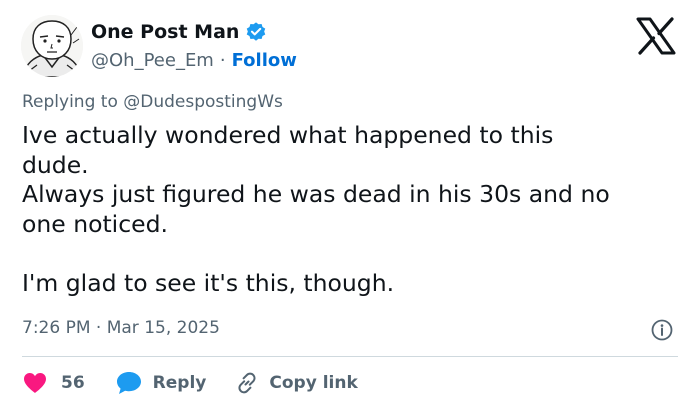  What do you see at coordinates (352, 254) in the screenshot?
I see `paragraph-break` at bounding box center [352, 254].